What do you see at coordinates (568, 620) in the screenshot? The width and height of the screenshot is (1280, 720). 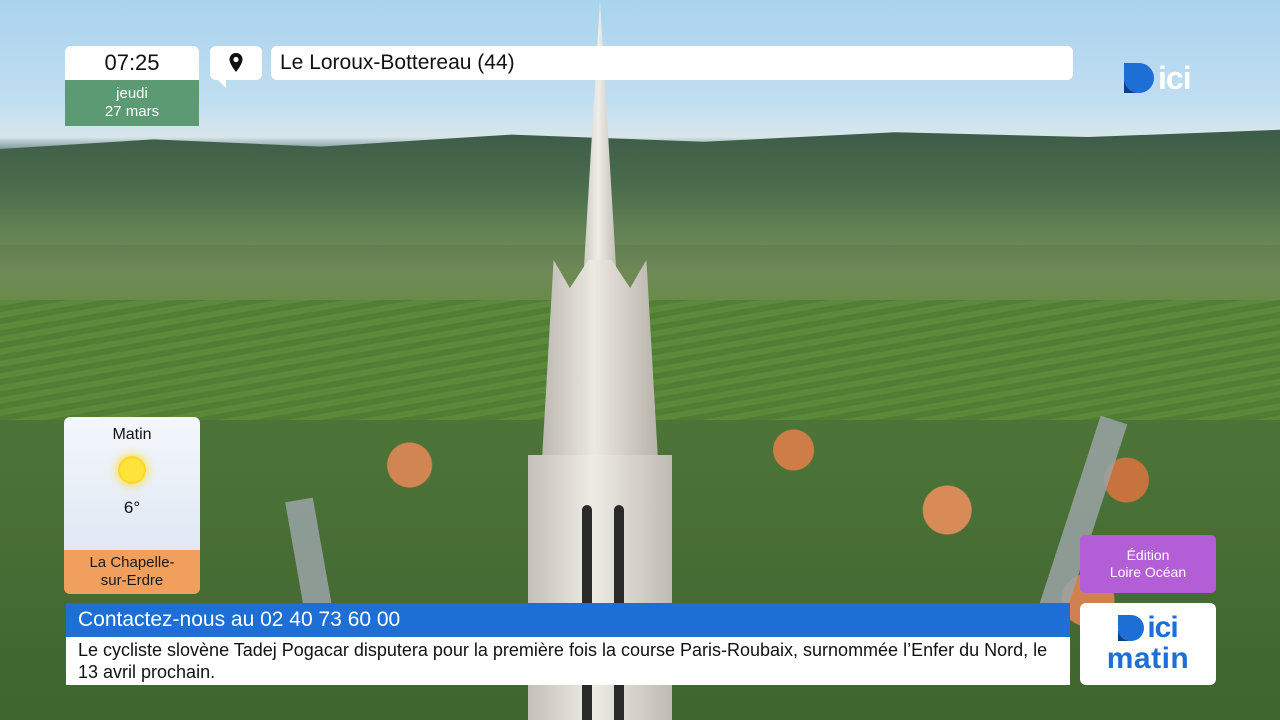 I see `contact-banner: Contactez-nous au 02 40 73 60 00` at bounding box center [568, 620].